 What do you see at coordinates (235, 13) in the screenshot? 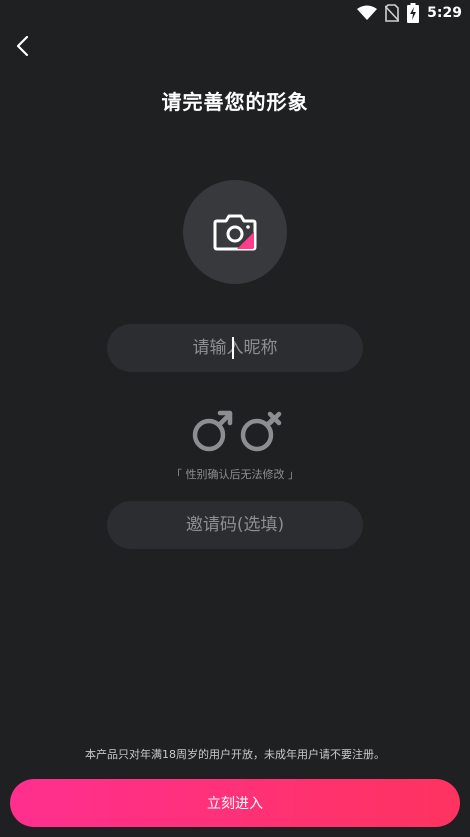
I see `status-bar: 5:29` at bounding box center [235, 13].